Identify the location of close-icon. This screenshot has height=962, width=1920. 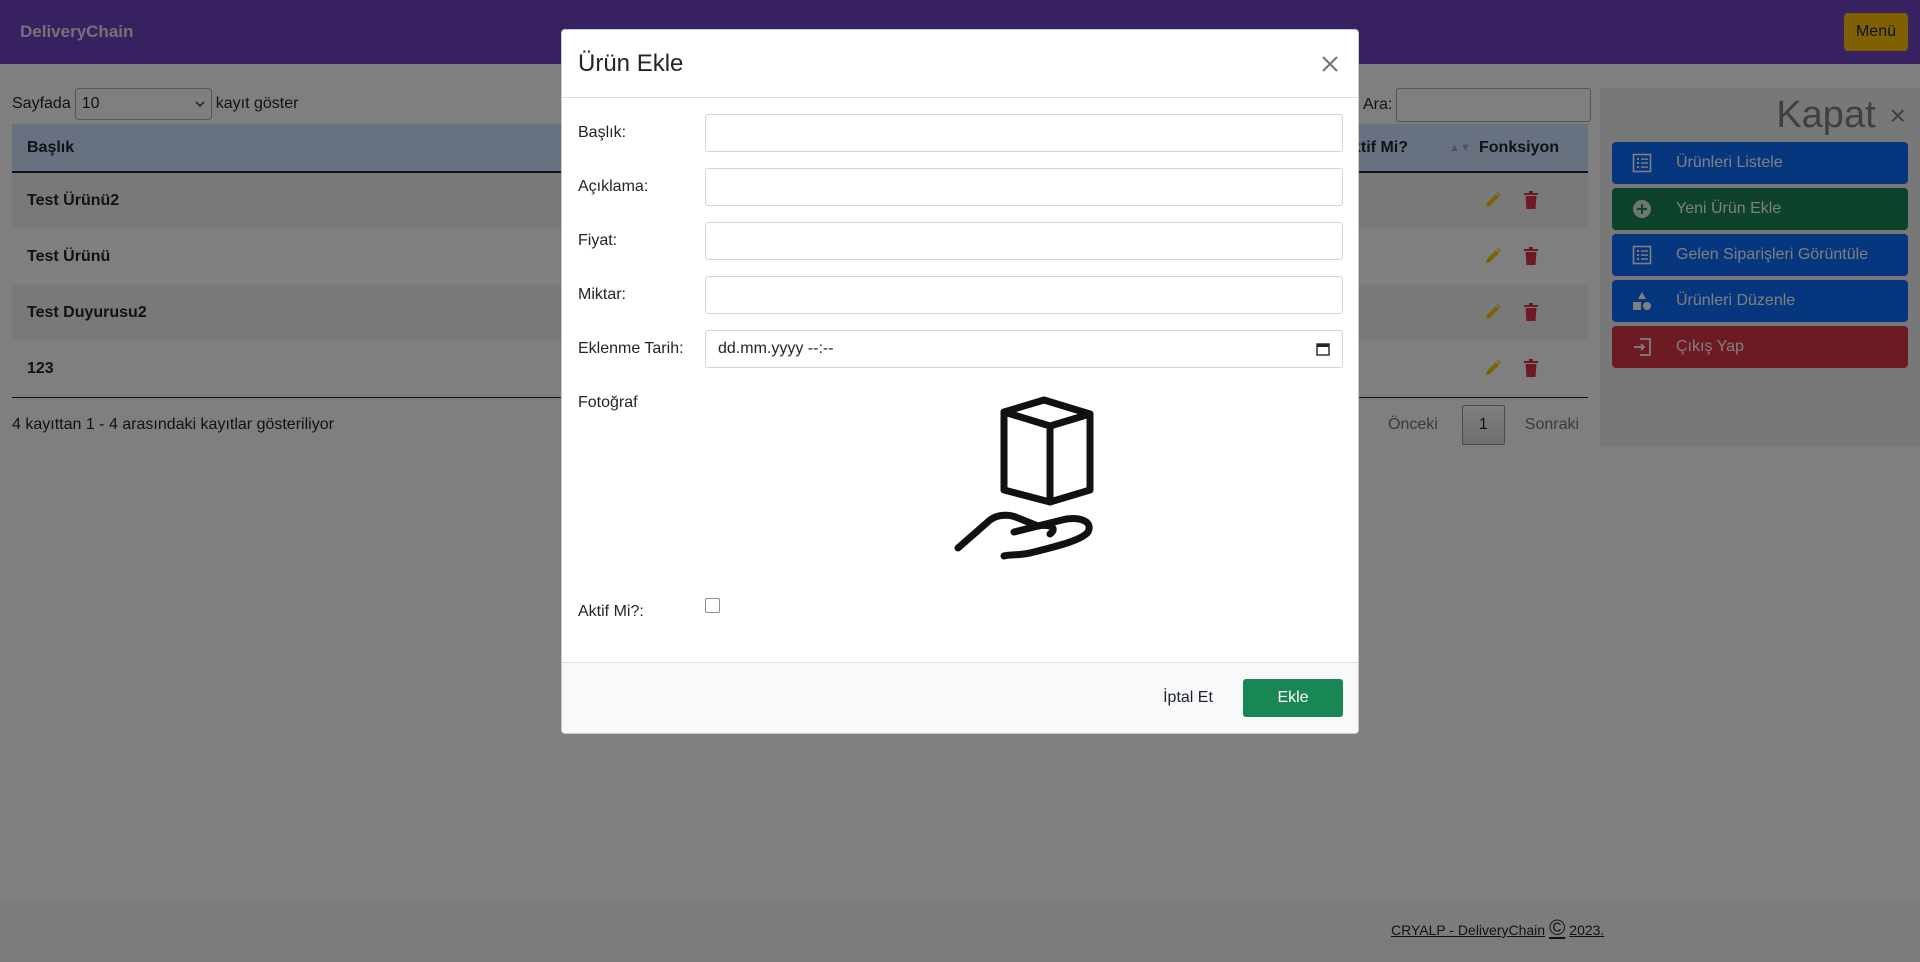
(1330, 64).